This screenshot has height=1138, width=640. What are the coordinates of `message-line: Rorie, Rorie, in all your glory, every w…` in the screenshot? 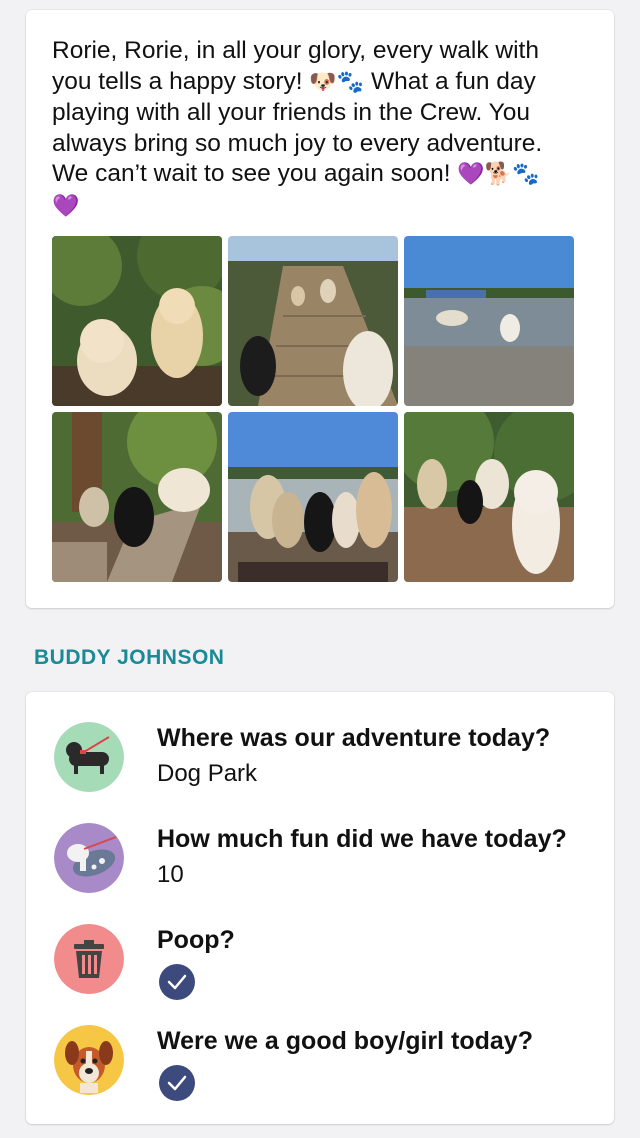 It's located at (295, 50).